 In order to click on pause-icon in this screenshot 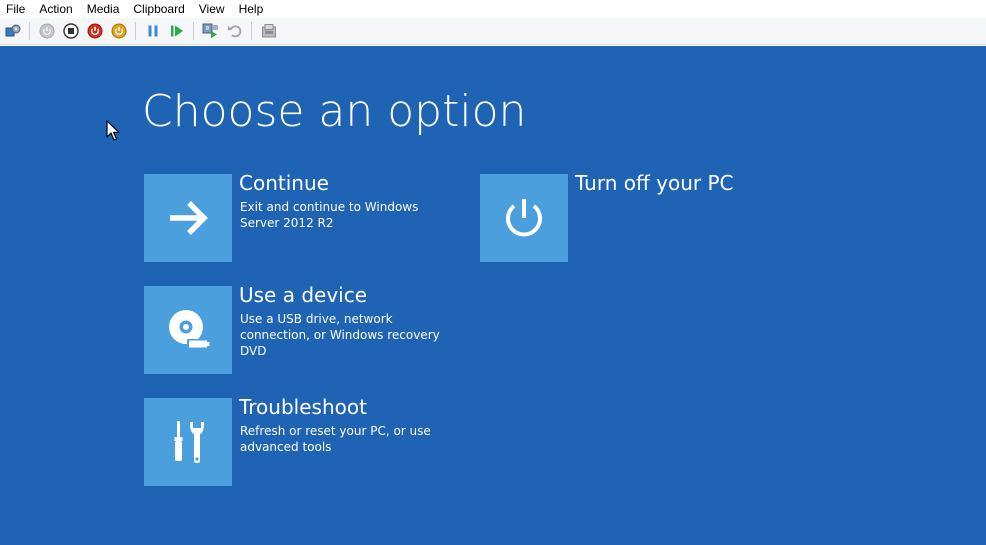, I will do `click(153, 31)`.